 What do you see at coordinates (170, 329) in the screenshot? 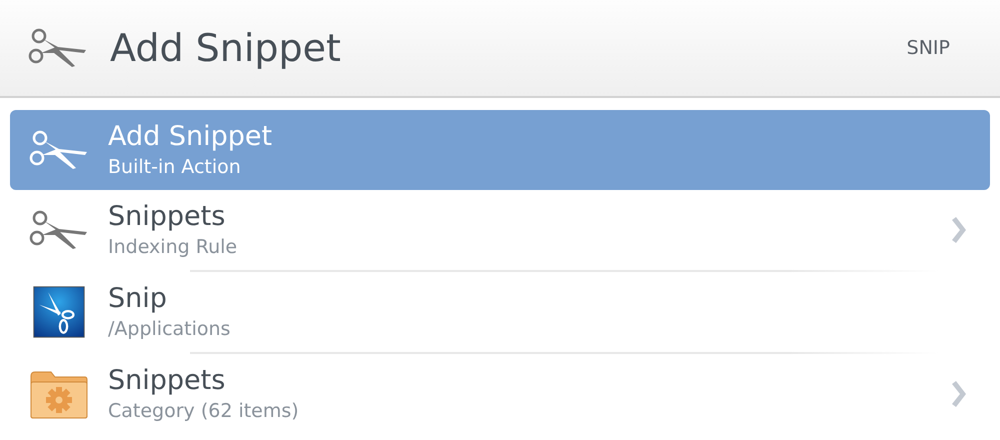
I see `result-subtitle: /Applications` at bounding box center [170, 329].